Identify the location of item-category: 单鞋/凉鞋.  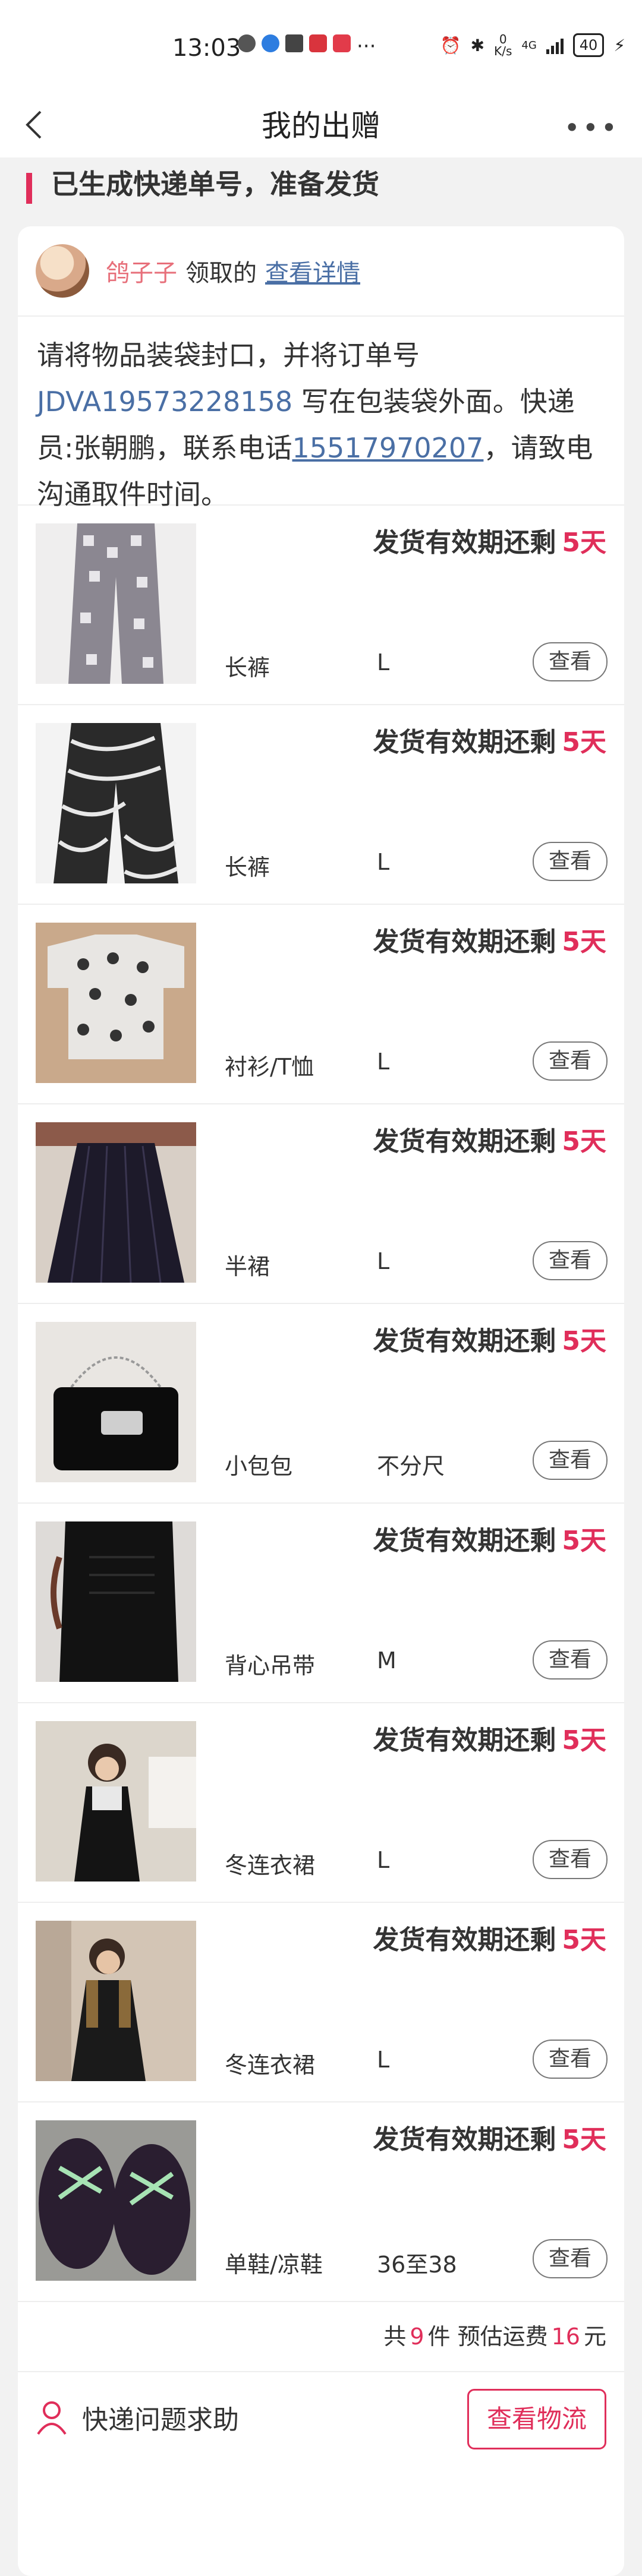
(274, 2265).